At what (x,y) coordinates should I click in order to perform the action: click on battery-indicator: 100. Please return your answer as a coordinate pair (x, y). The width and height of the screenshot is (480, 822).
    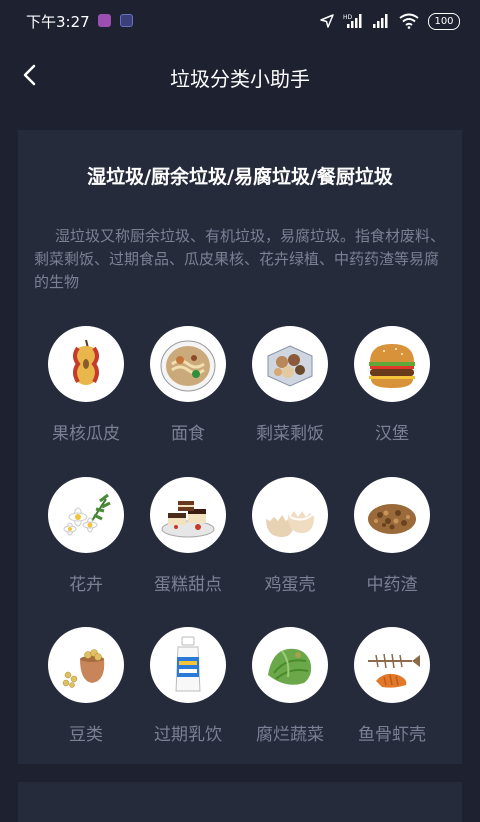
    Looking at the image, I should click on (444, 21).